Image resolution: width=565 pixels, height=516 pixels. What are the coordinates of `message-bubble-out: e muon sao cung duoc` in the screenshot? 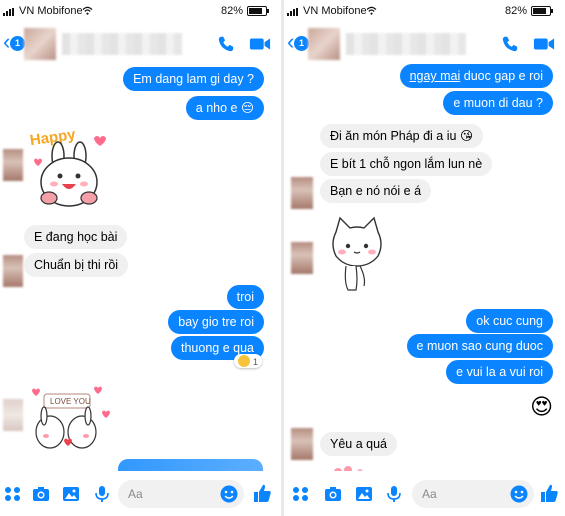 It's located at (479, 346).